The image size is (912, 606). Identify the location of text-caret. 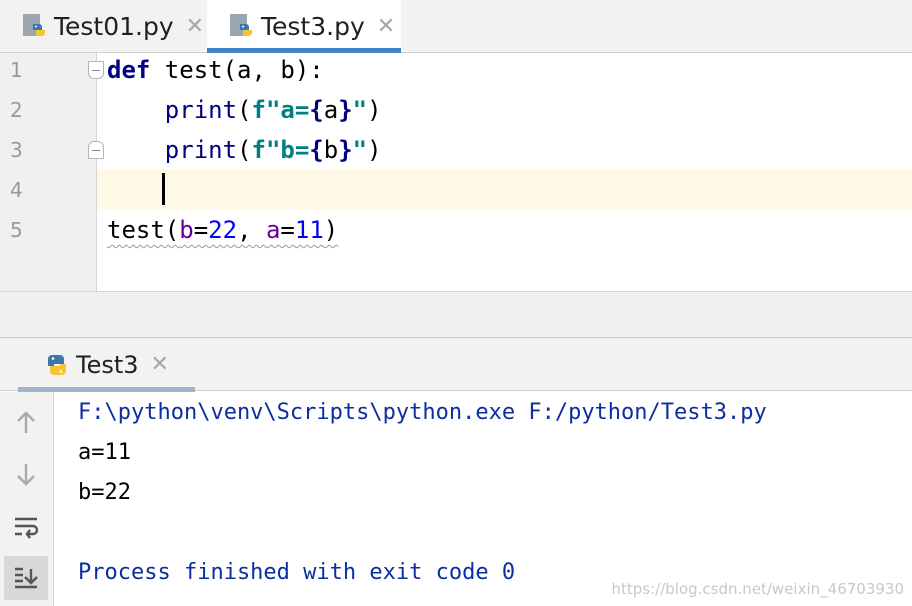
(163, 189).